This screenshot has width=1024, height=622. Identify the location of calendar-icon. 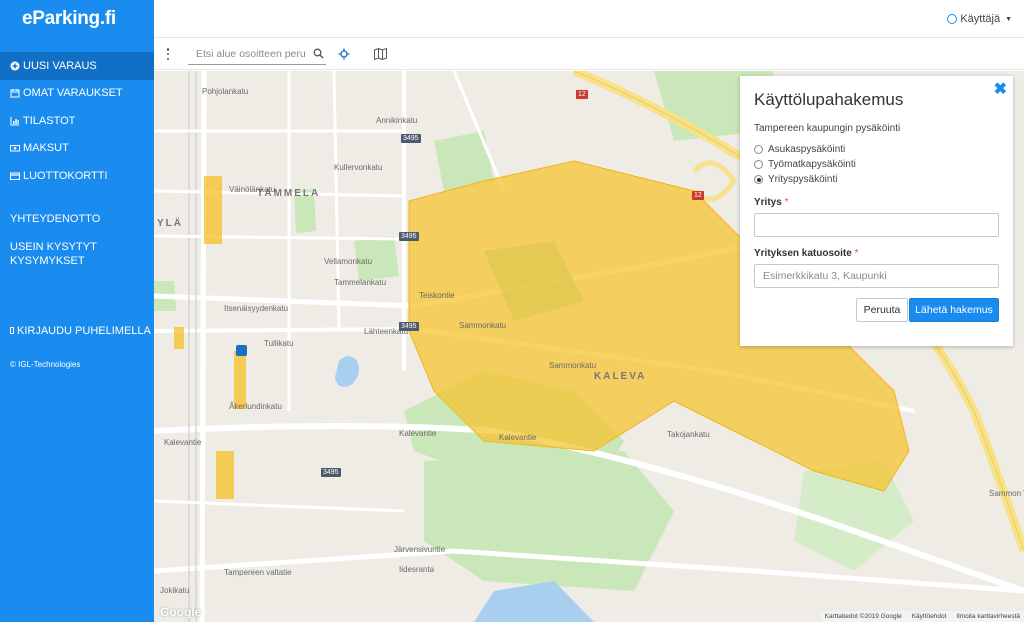
(14, 93).